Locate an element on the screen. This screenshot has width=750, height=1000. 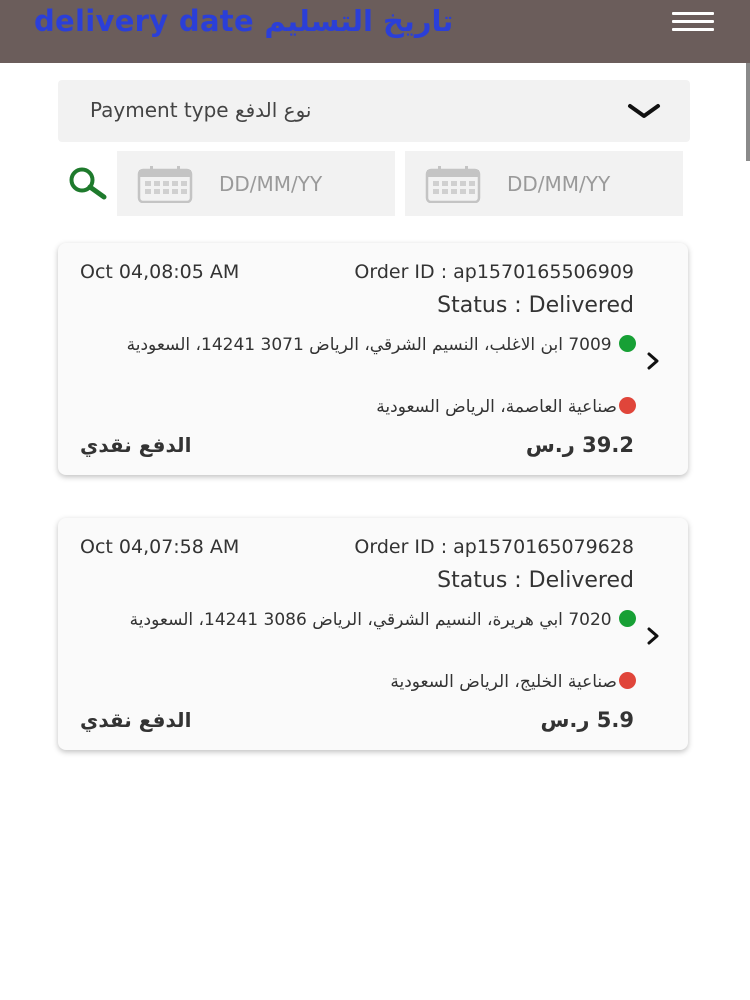
date-from-field: DD/MM/YY is located at coordinates (256, 183).